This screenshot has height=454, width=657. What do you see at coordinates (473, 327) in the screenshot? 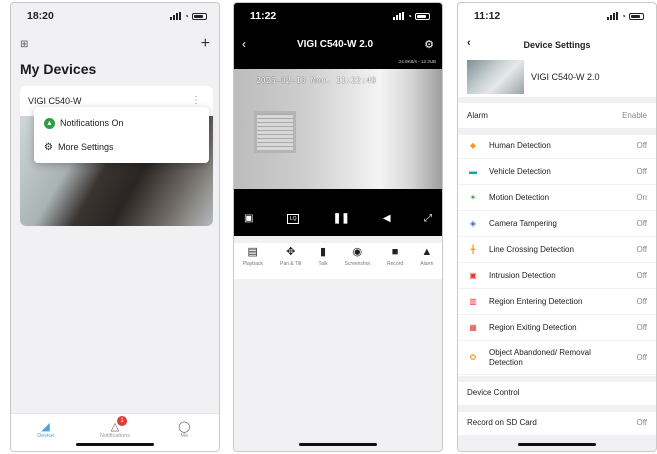
I see `region-exit-icon: ▦` at bounding box center [473, 327].